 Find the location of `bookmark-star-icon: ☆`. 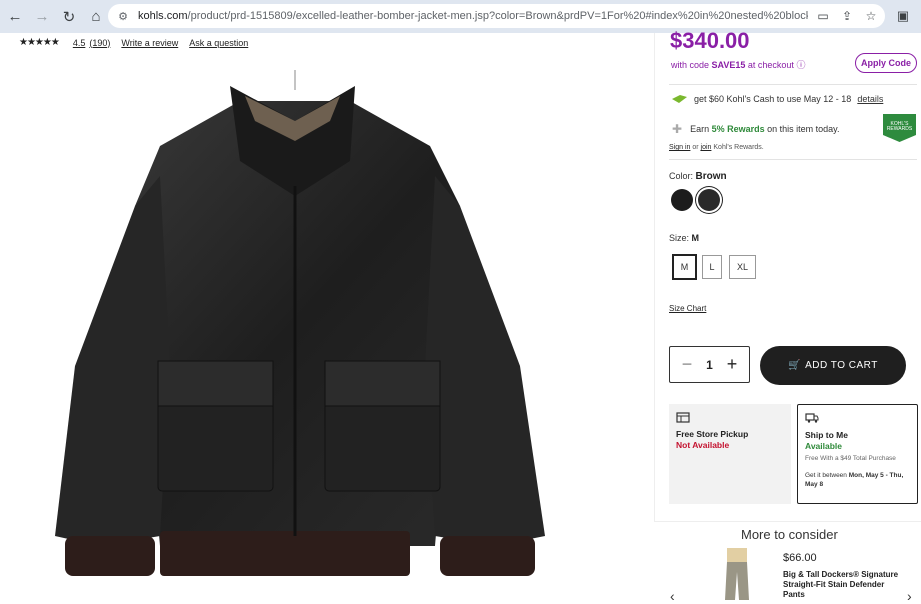

bookmark-star-icon: ☆ is located at coordinates (871, 16).